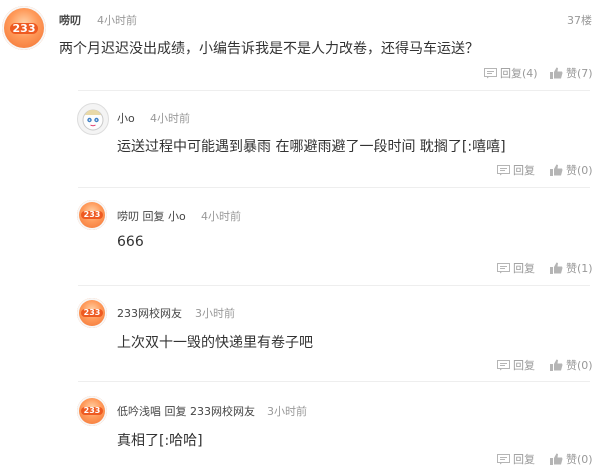 The height and width of the screenshot is (467, 607). Describe the element at coordinates (579, 20) in the screenshot. I see `comment-floor: 37楼` at that location.